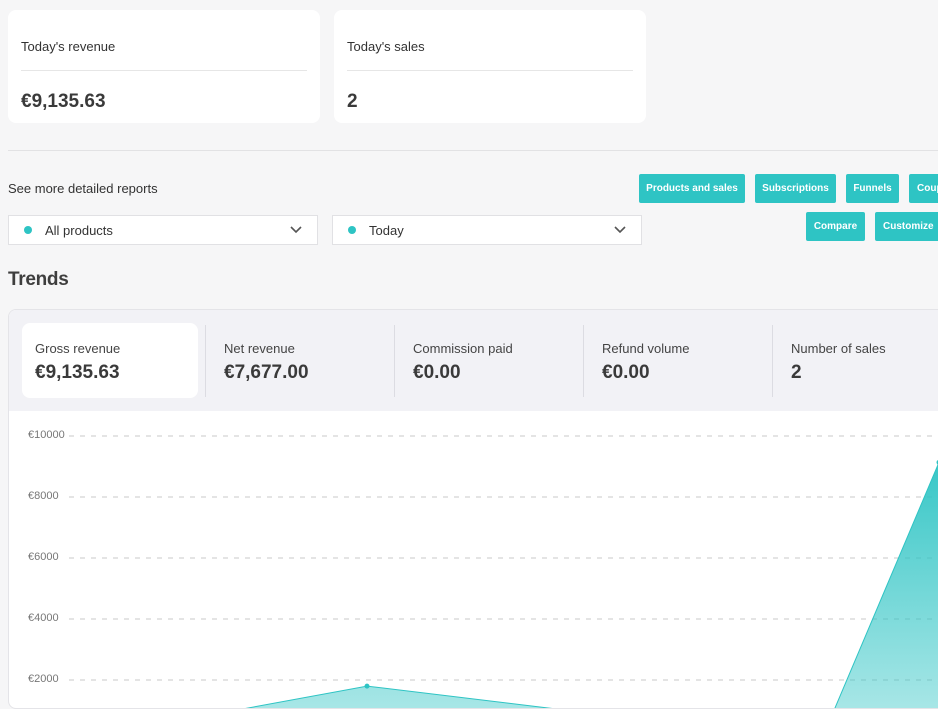 The width and height of the screenshot is (938, 709). I want to click on data-point, so click(367, 686).